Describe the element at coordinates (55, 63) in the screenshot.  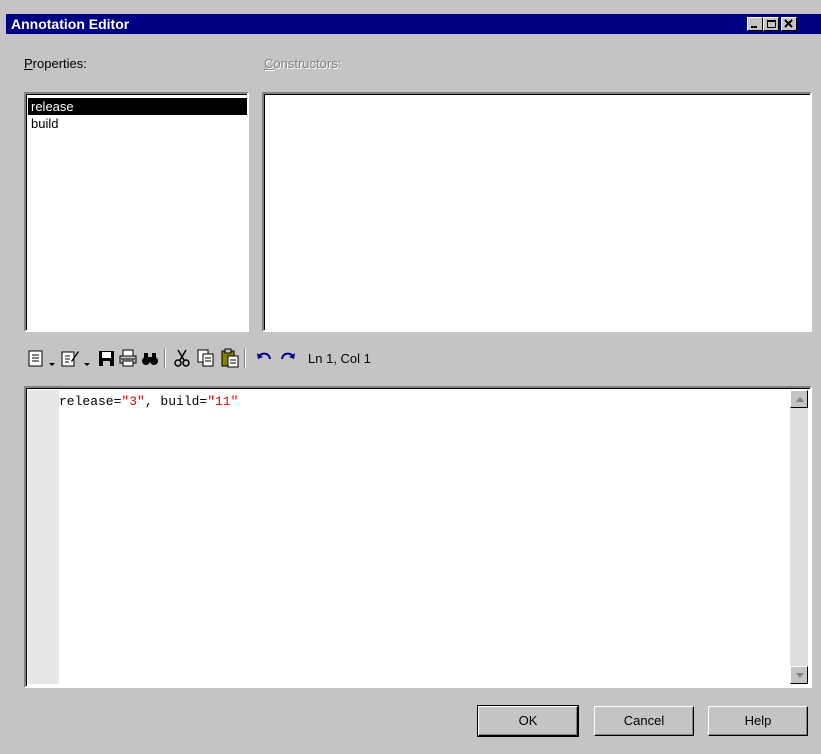
I see `properties-label: Properties:` at that location.